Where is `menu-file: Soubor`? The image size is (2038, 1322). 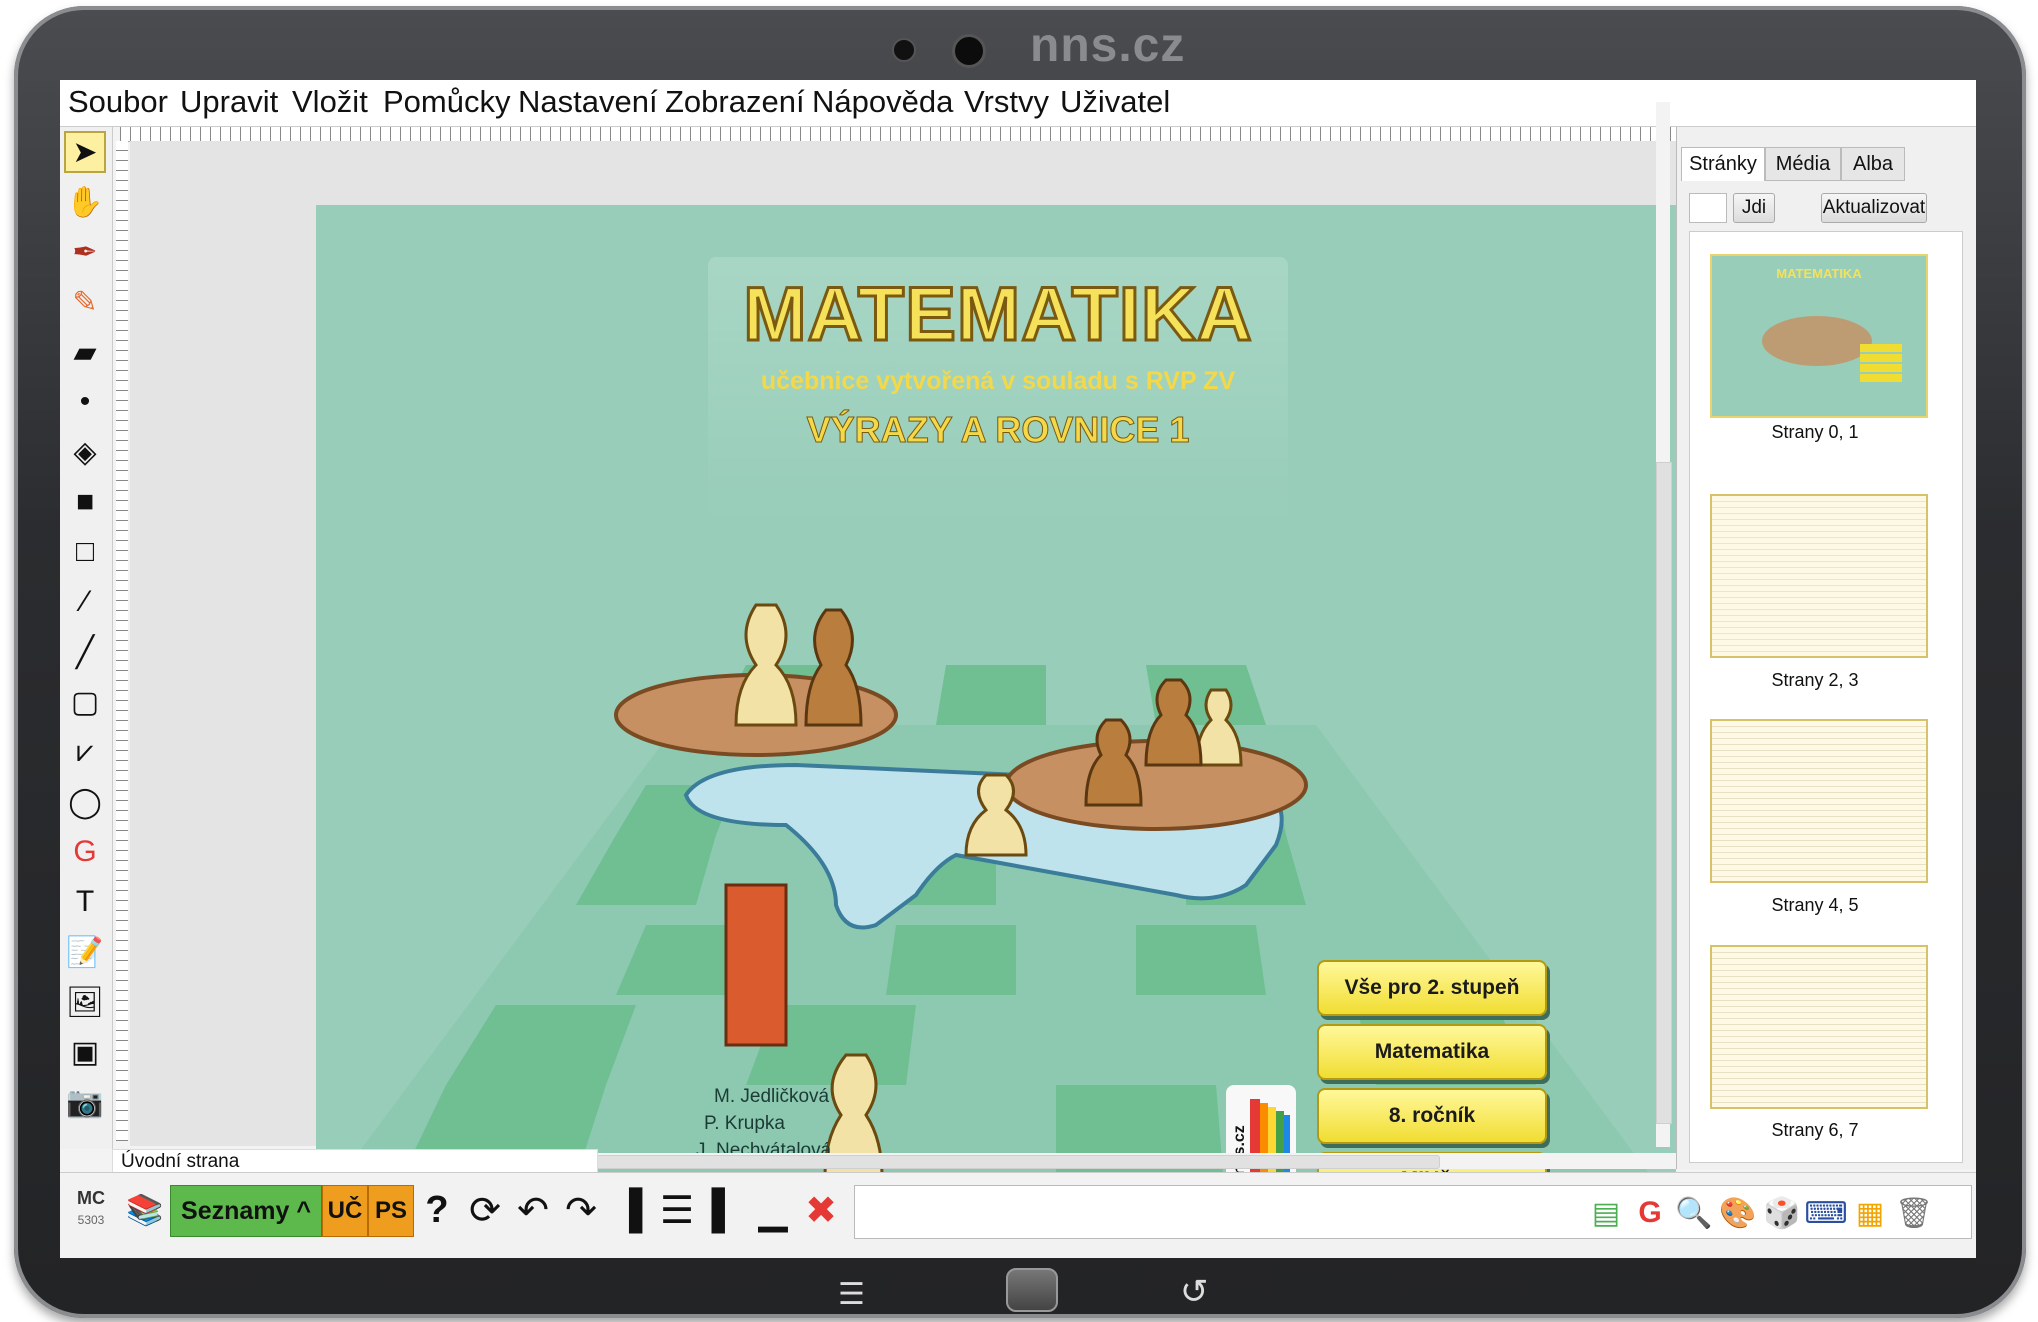 menu-file: Soubor is located at coordinates (118, 102).